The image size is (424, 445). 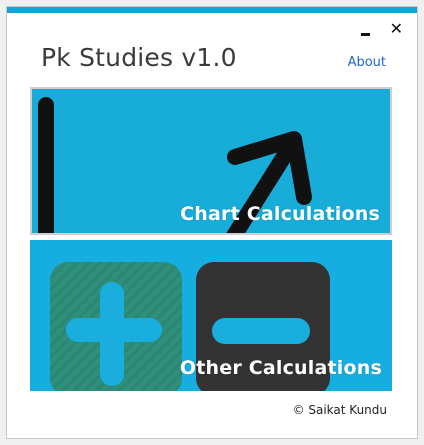 What do you see at coordinates (261, 331) in the screenshot?
I see `minus-stroke` at bounding box center [261, 331].